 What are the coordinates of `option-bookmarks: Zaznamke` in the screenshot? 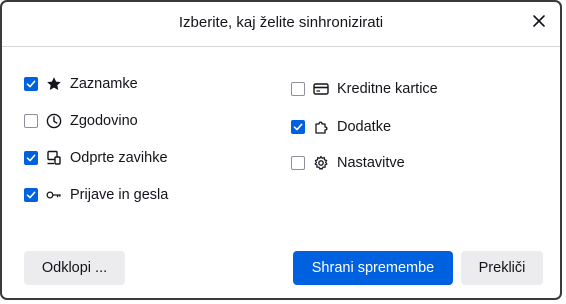 It's located at (81, 84).